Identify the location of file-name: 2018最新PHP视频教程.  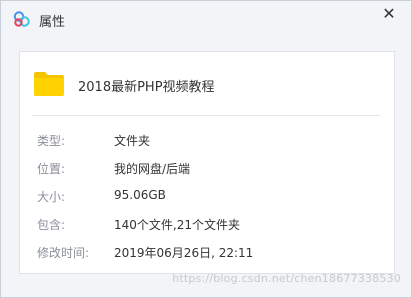
(146, 87).